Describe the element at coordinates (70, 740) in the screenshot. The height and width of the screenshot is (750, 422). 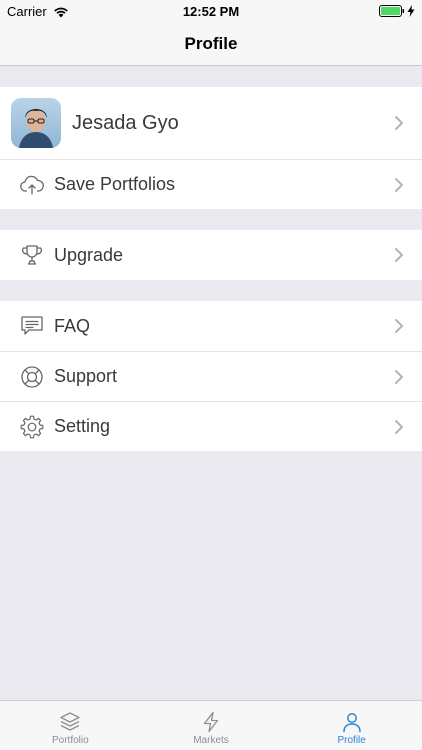
I see `tab-portfolio-label: Portfolio` at that location.